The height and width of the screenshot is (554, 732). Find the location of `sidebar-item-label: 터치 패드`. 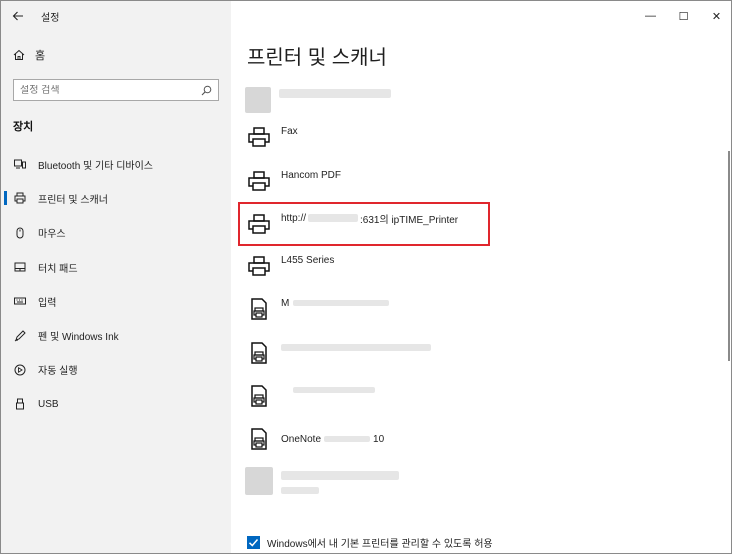

sidebar-item-label: 터치 패드 is located at coordinates (58, 269).